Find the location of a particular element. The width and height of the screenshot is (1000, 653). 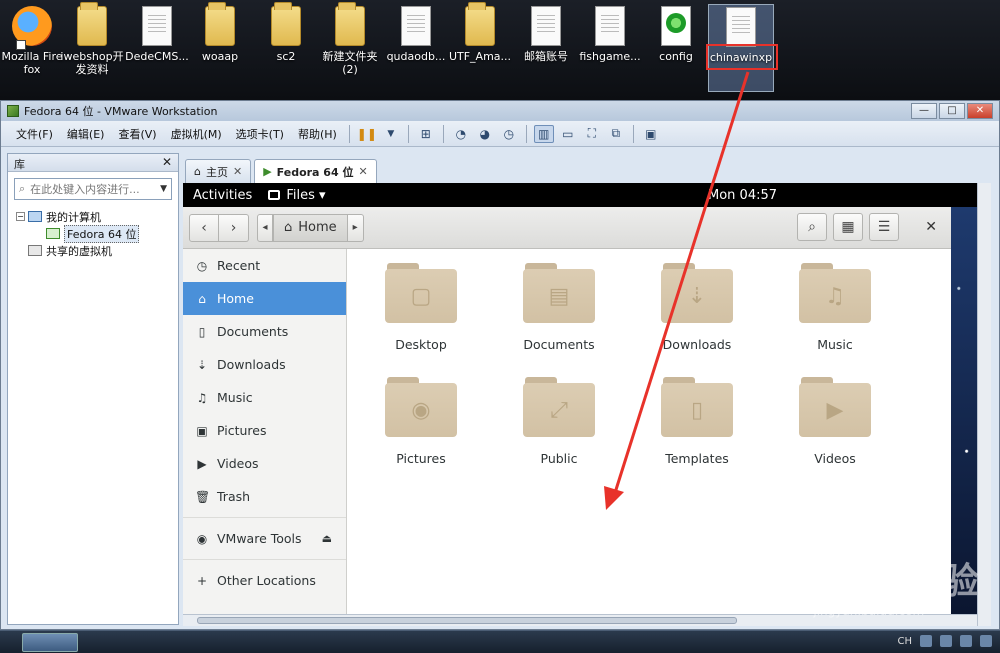

disc-icon: ◉ is located at coordinates (202, 538).